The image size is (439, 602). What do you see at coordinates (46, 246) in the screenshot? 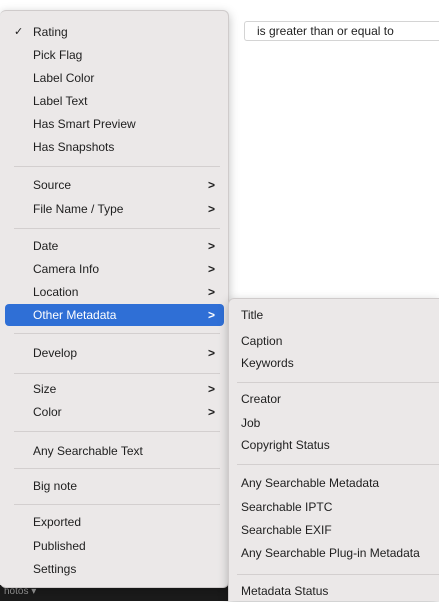
I see `menu-item-label: Date` at bounding box center [46, 246].